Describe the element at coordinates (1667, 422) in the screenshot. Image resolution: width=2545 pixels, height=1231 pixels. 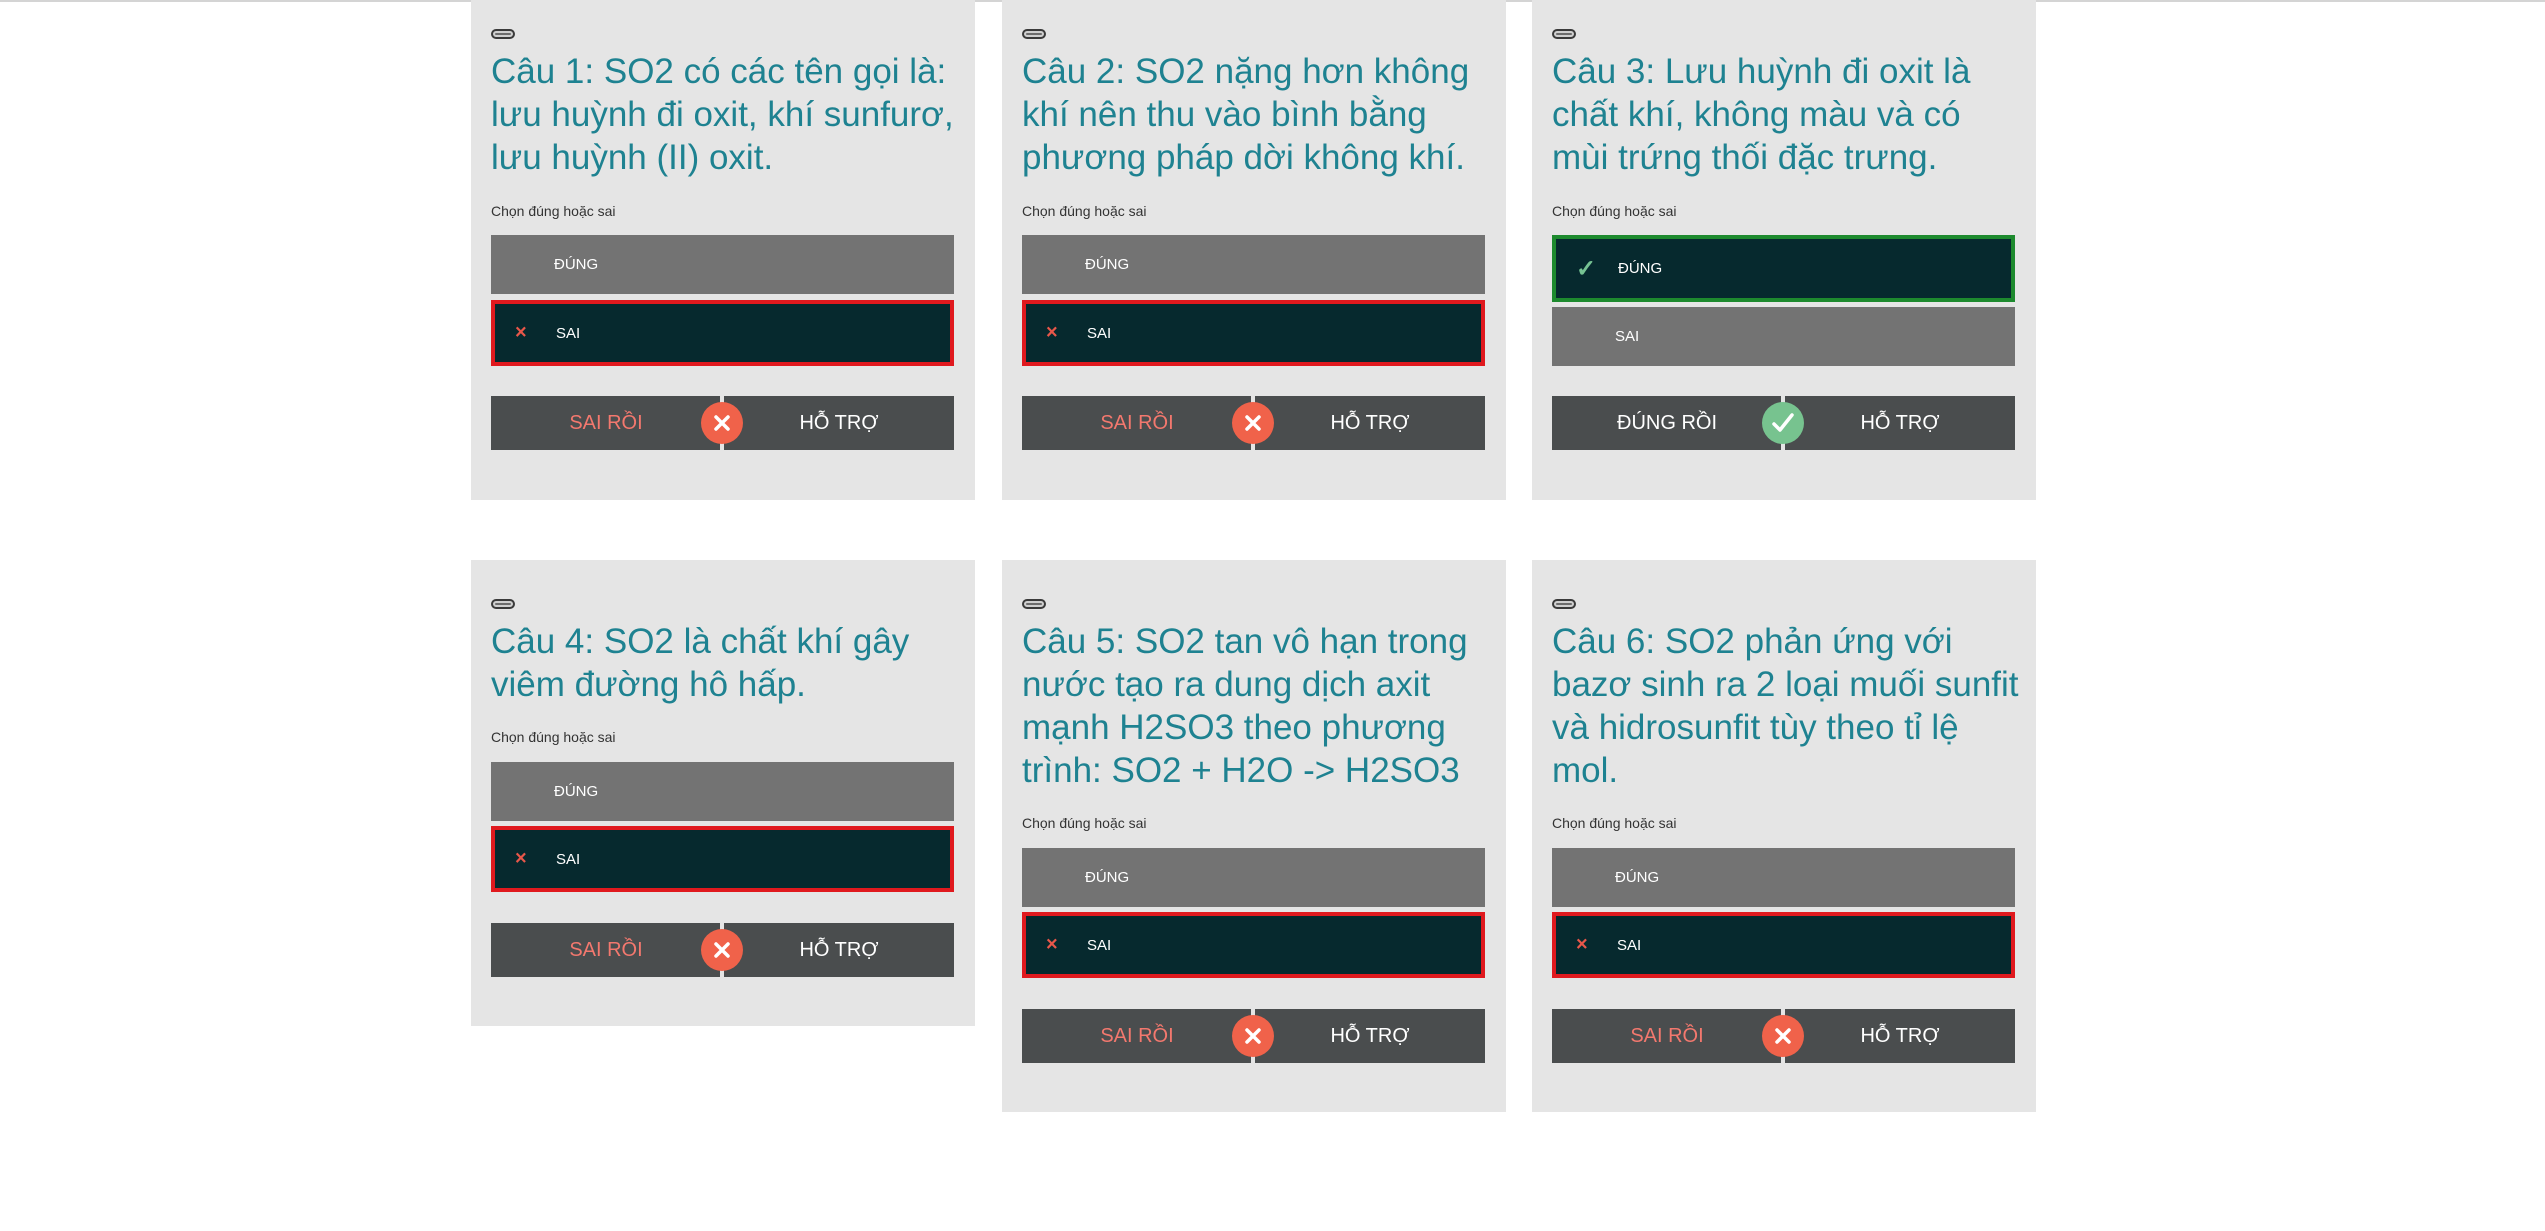
I see `status-text: ĐÚNG RỒI` at that location.